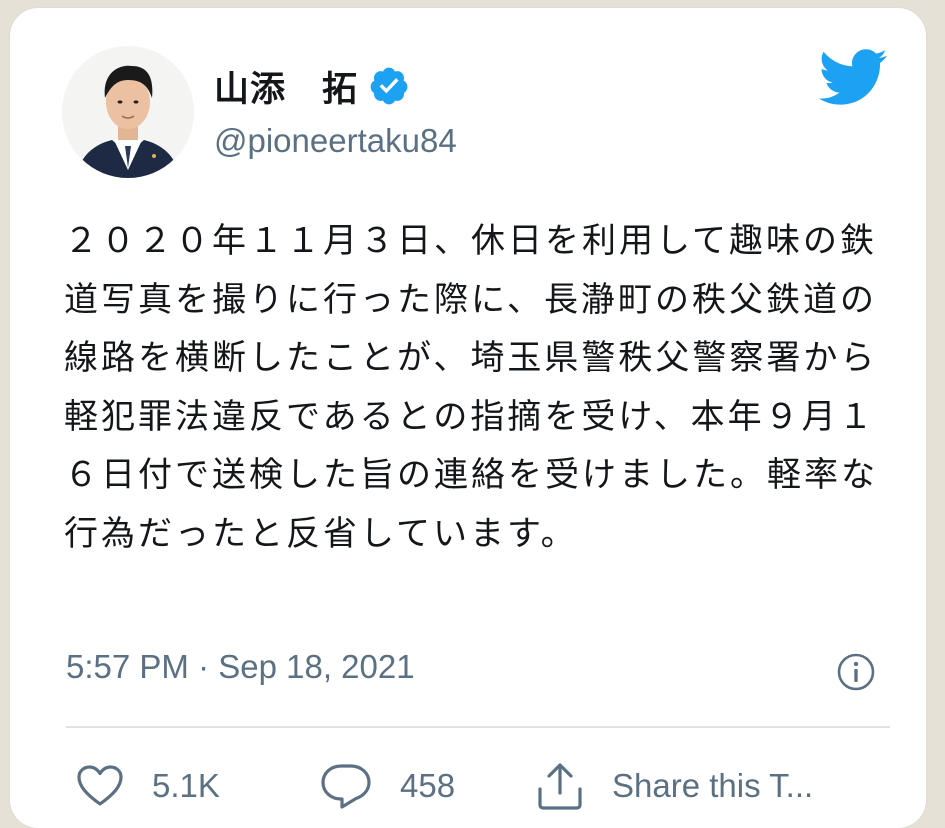 The height and width of the screenshot is (828, 945). What do you see at coordinates (186, 785) in the screenshot?
I see `like-count: 5.1K` at bounding box center [186, 785].